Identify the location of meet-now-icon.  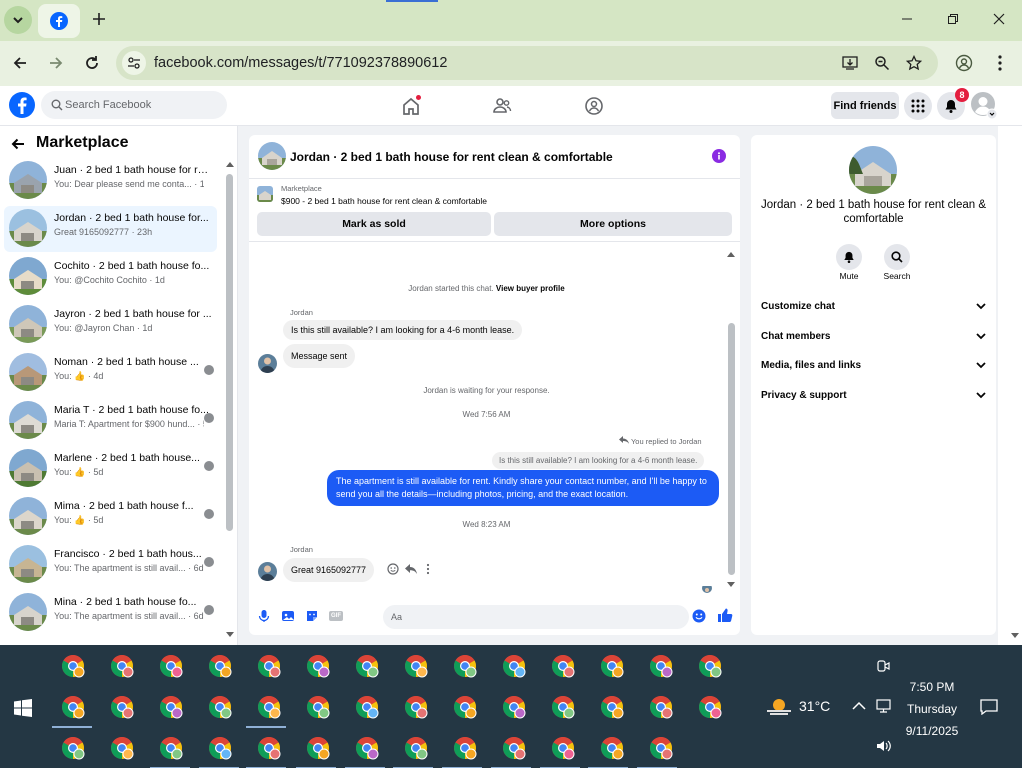
(883, 666).